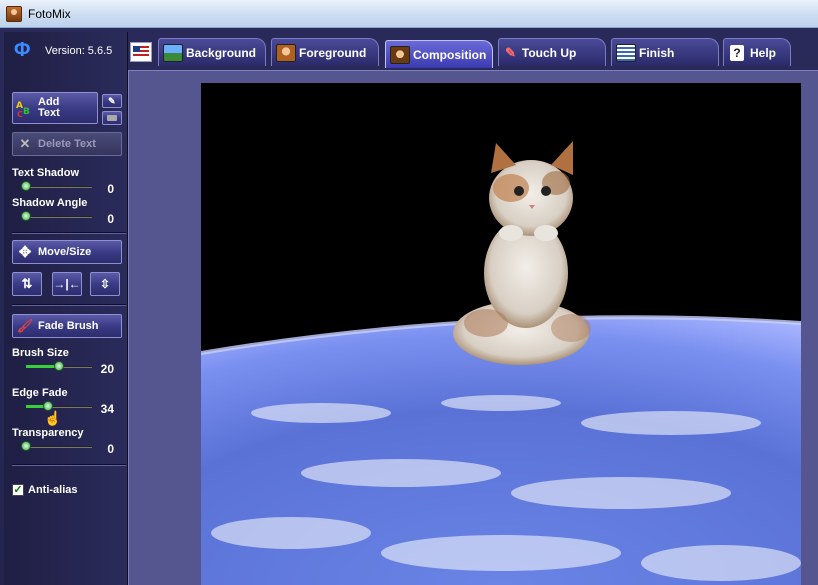 The width and height of the screenshot is (818, 585). I want to click on tab-finish: Finish, so click(665, 52).